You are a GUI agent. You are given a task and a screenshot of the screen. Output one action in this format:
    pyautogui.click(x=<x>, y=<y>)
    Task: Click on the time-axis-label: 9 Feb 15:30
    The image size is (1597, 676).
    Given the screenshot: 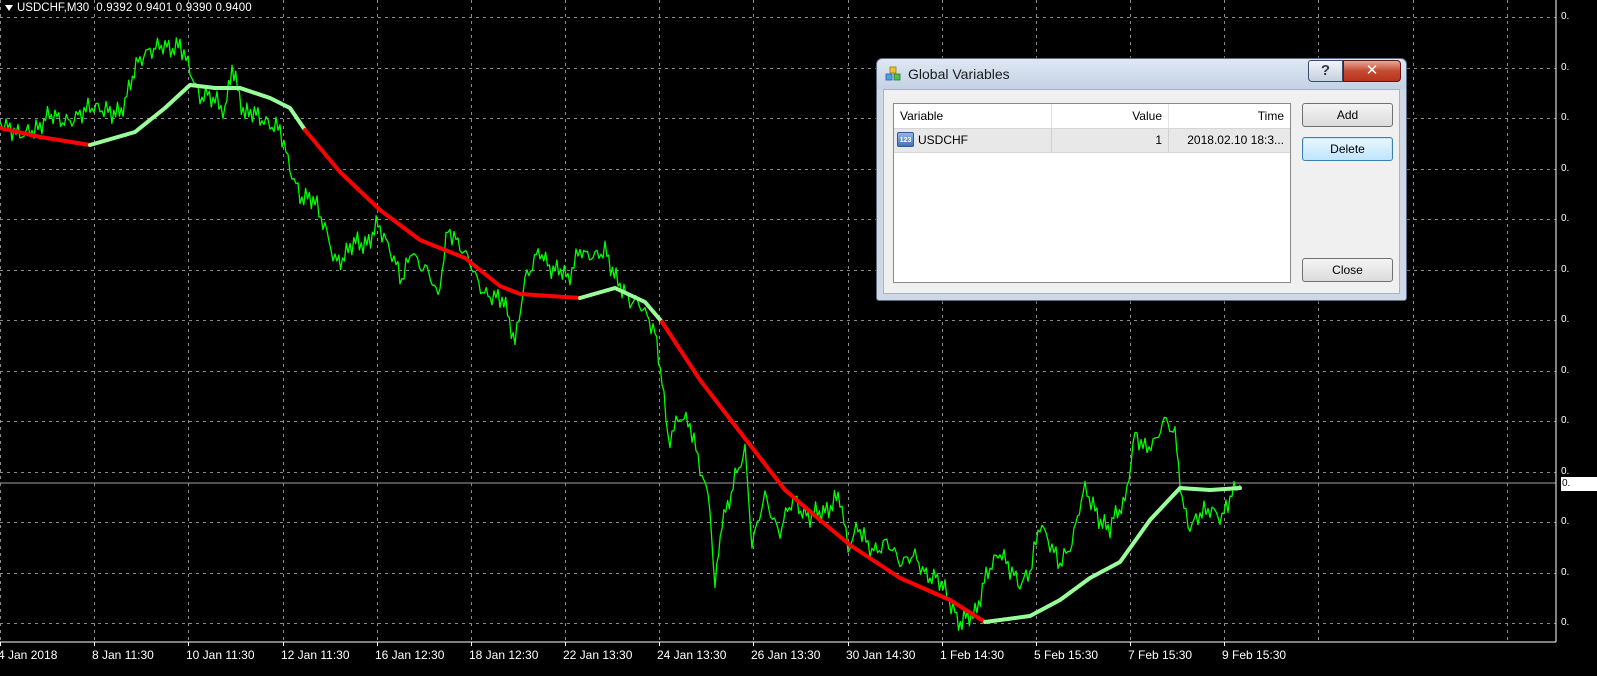 What is the action you would take?
    pyautogui.click(x=1254, y=655)
    